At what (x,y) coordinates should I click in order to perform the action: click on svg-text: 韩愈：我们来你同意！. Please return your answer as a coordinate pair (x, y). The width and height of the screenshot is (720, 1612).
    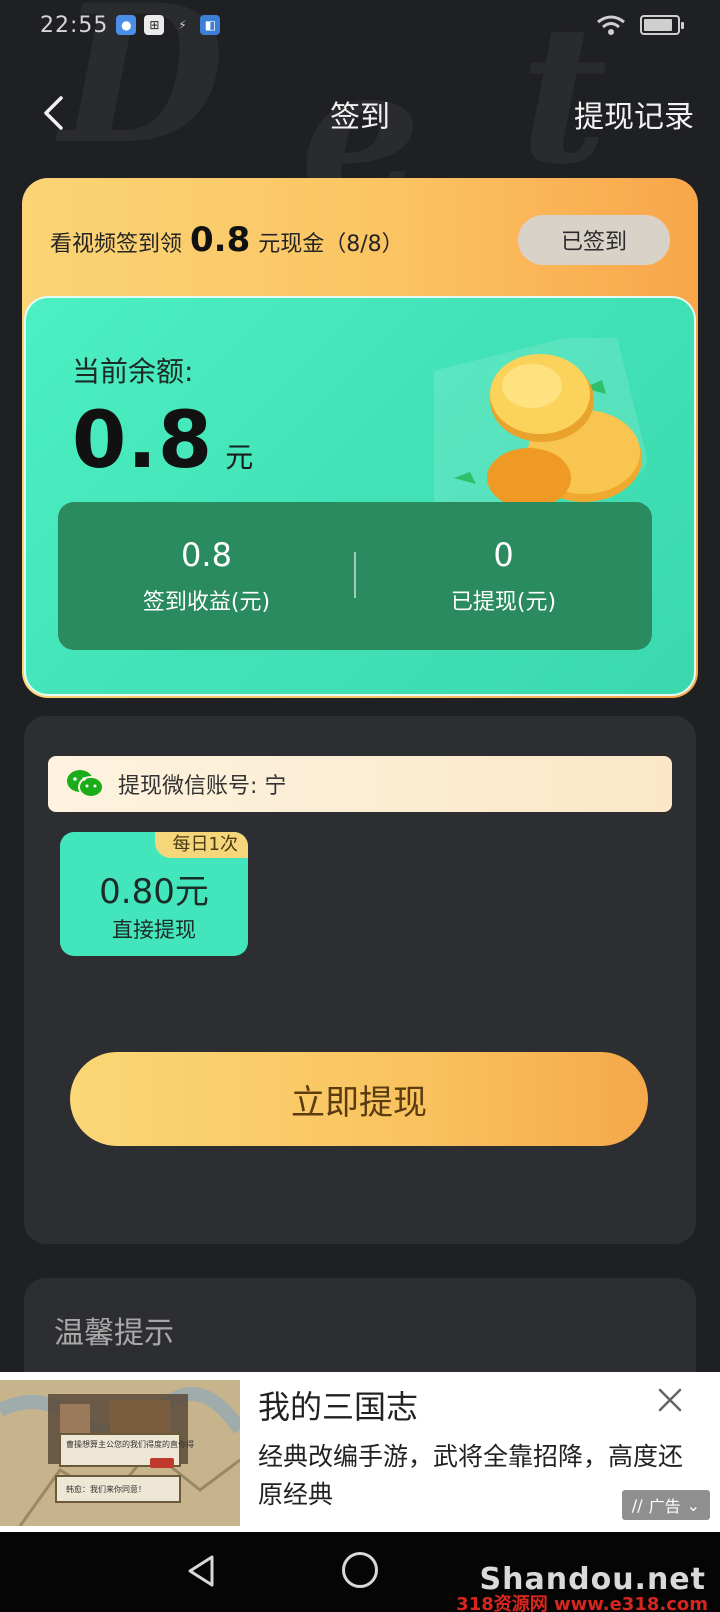
    Looking at the image, I should click on (106, 1489).